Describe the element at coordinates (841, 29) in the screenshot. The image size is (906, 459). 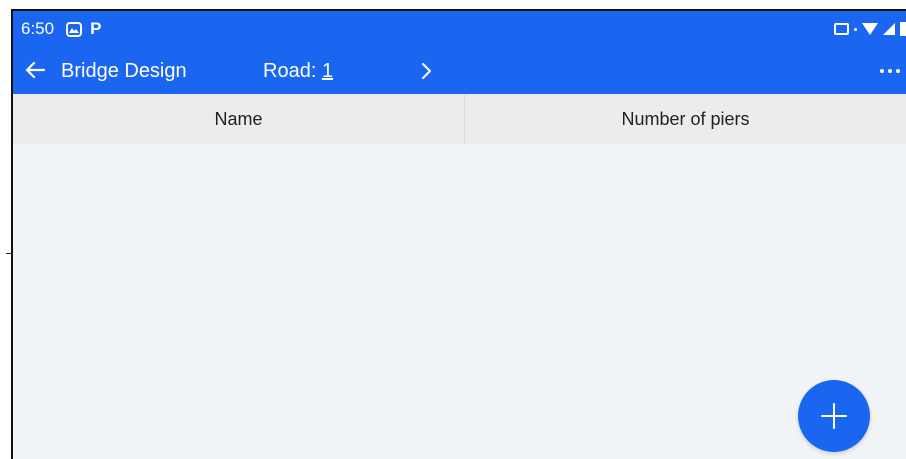
I see `cast-icon` at that location.